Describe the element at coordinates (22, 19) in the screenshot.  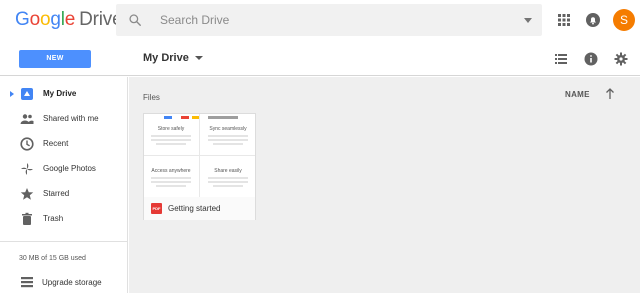
I see `logo-letter: G` at that location.